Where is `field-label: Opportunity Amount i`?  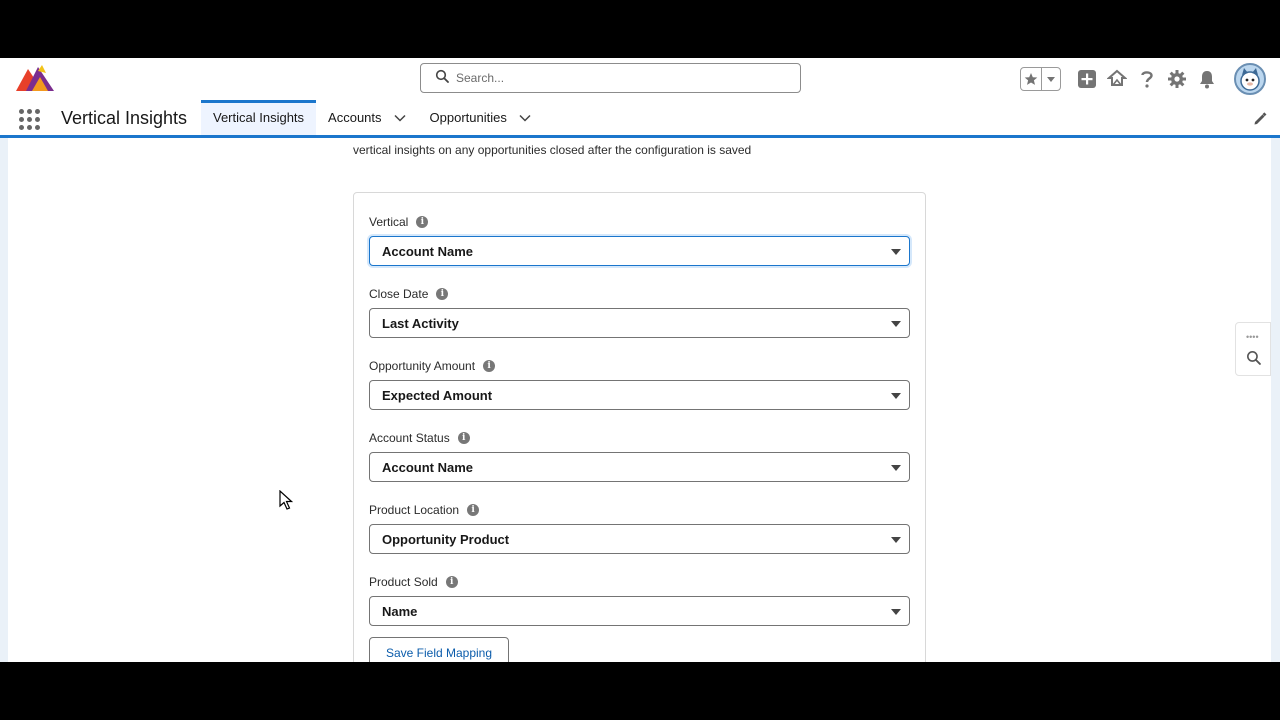 field-label: Opportunity Amount i is located at coordinates (639, 366).